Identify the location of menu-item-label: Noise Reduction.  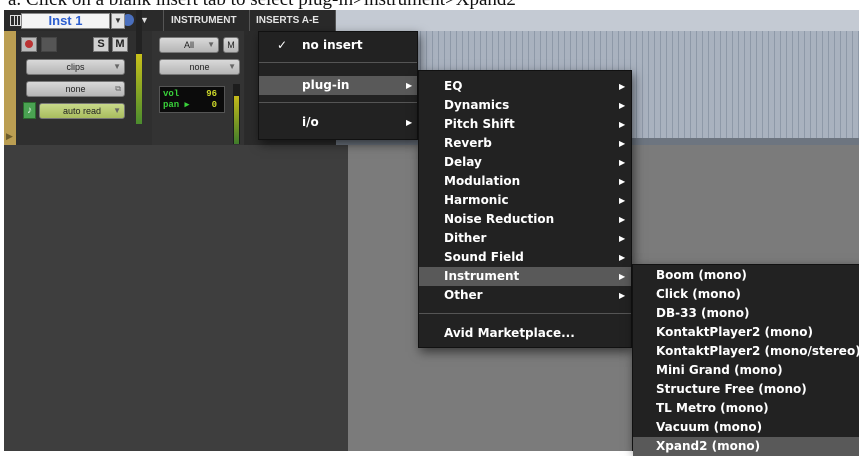
(499, 219).